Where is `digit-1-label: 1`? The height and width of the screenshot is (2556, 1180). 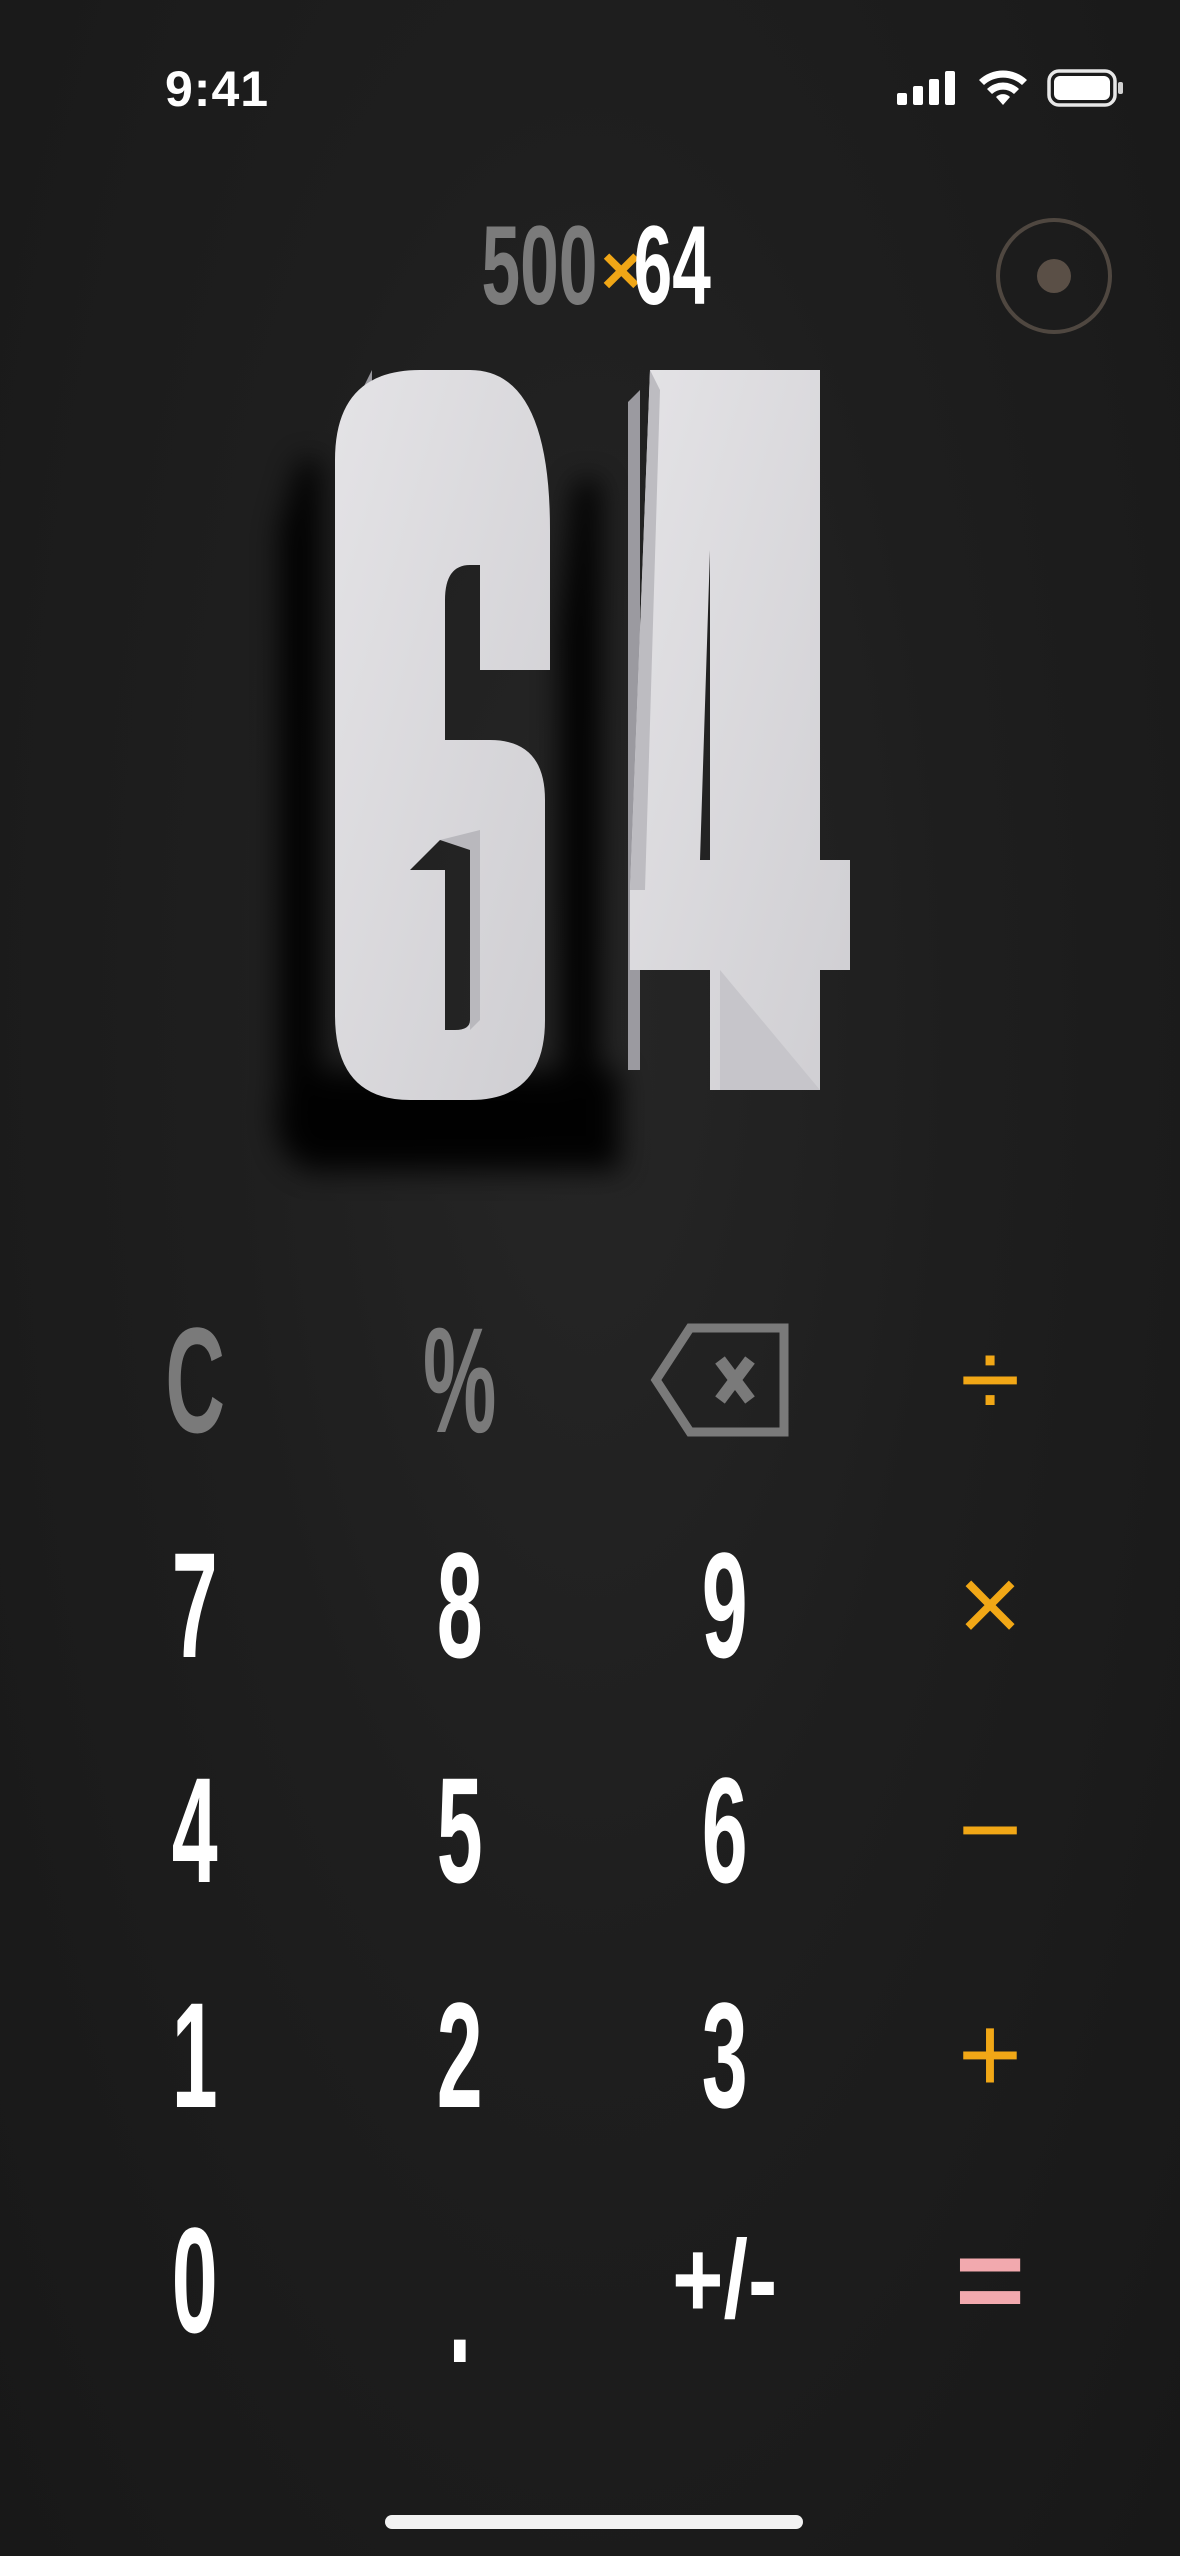
digit-1-label: 1 is located at coordinates (195, 2055).